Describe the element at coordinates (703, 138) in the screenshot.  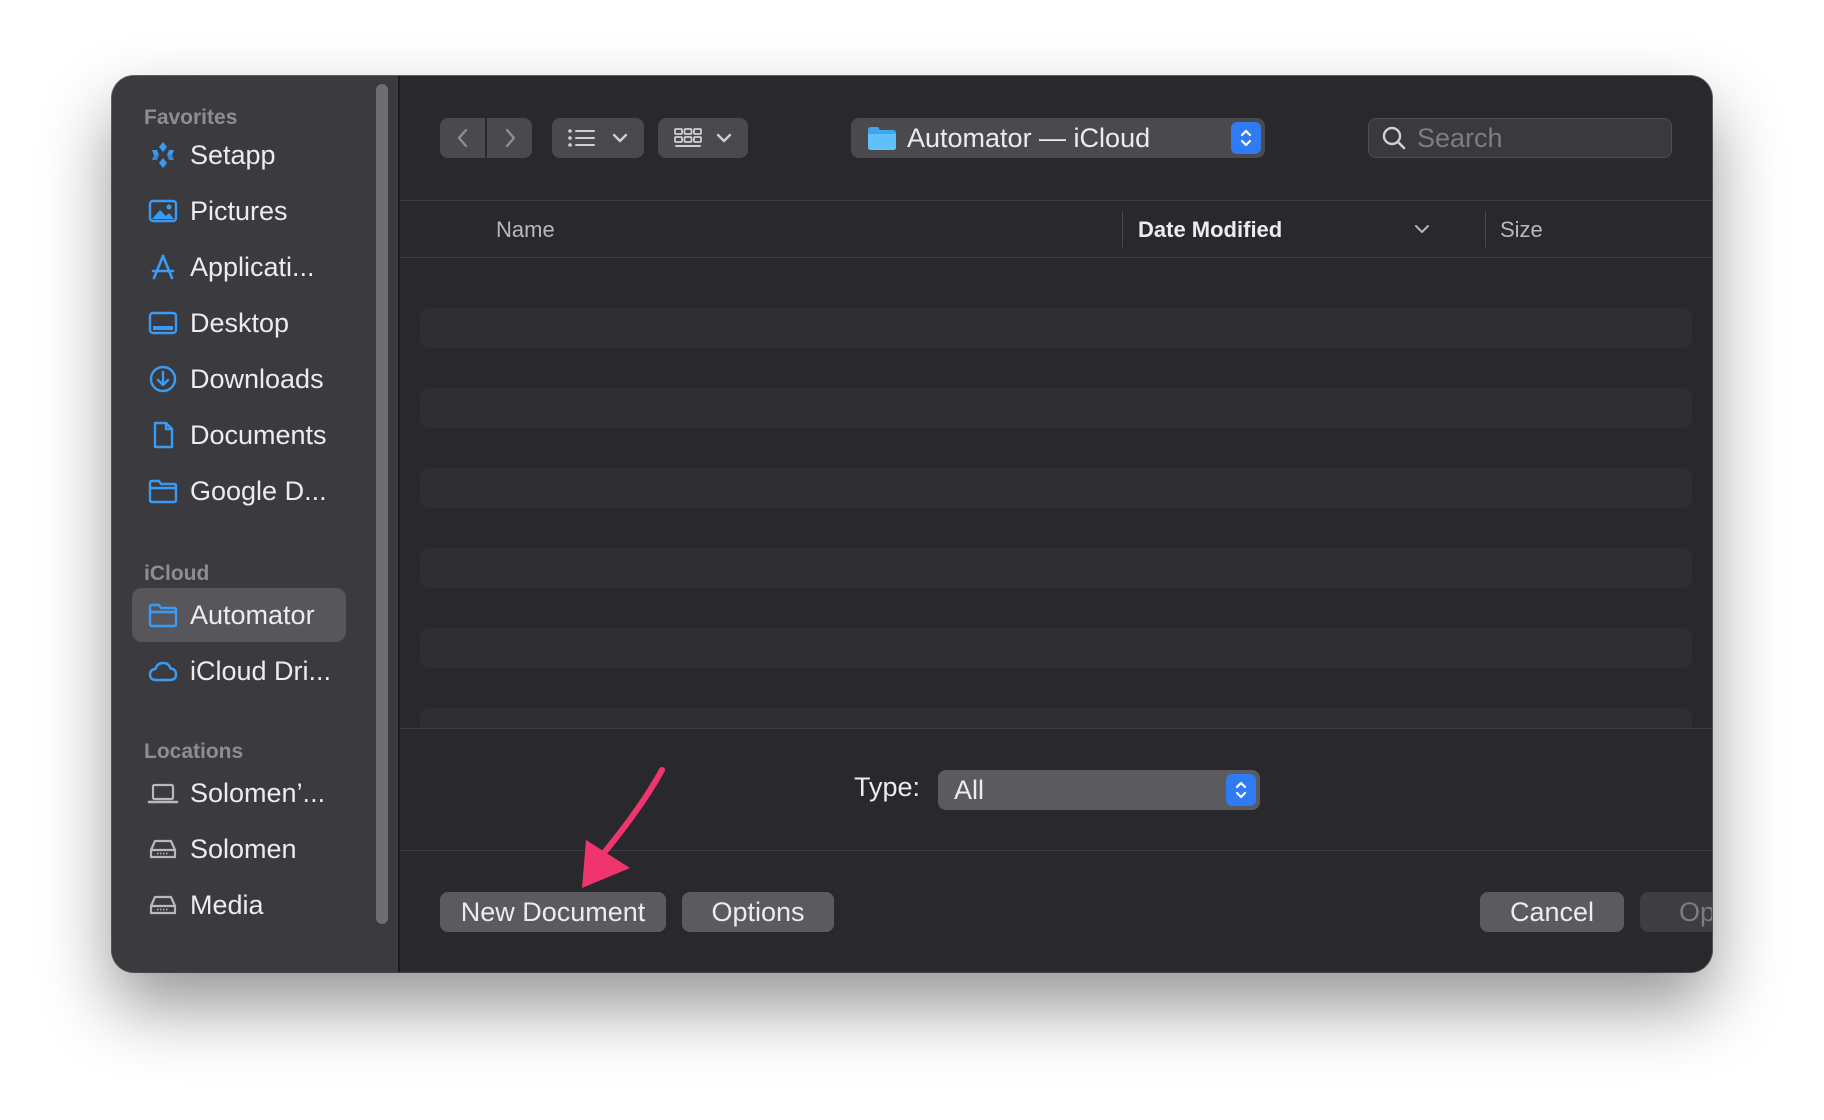
I see `group-view-button` at that location.